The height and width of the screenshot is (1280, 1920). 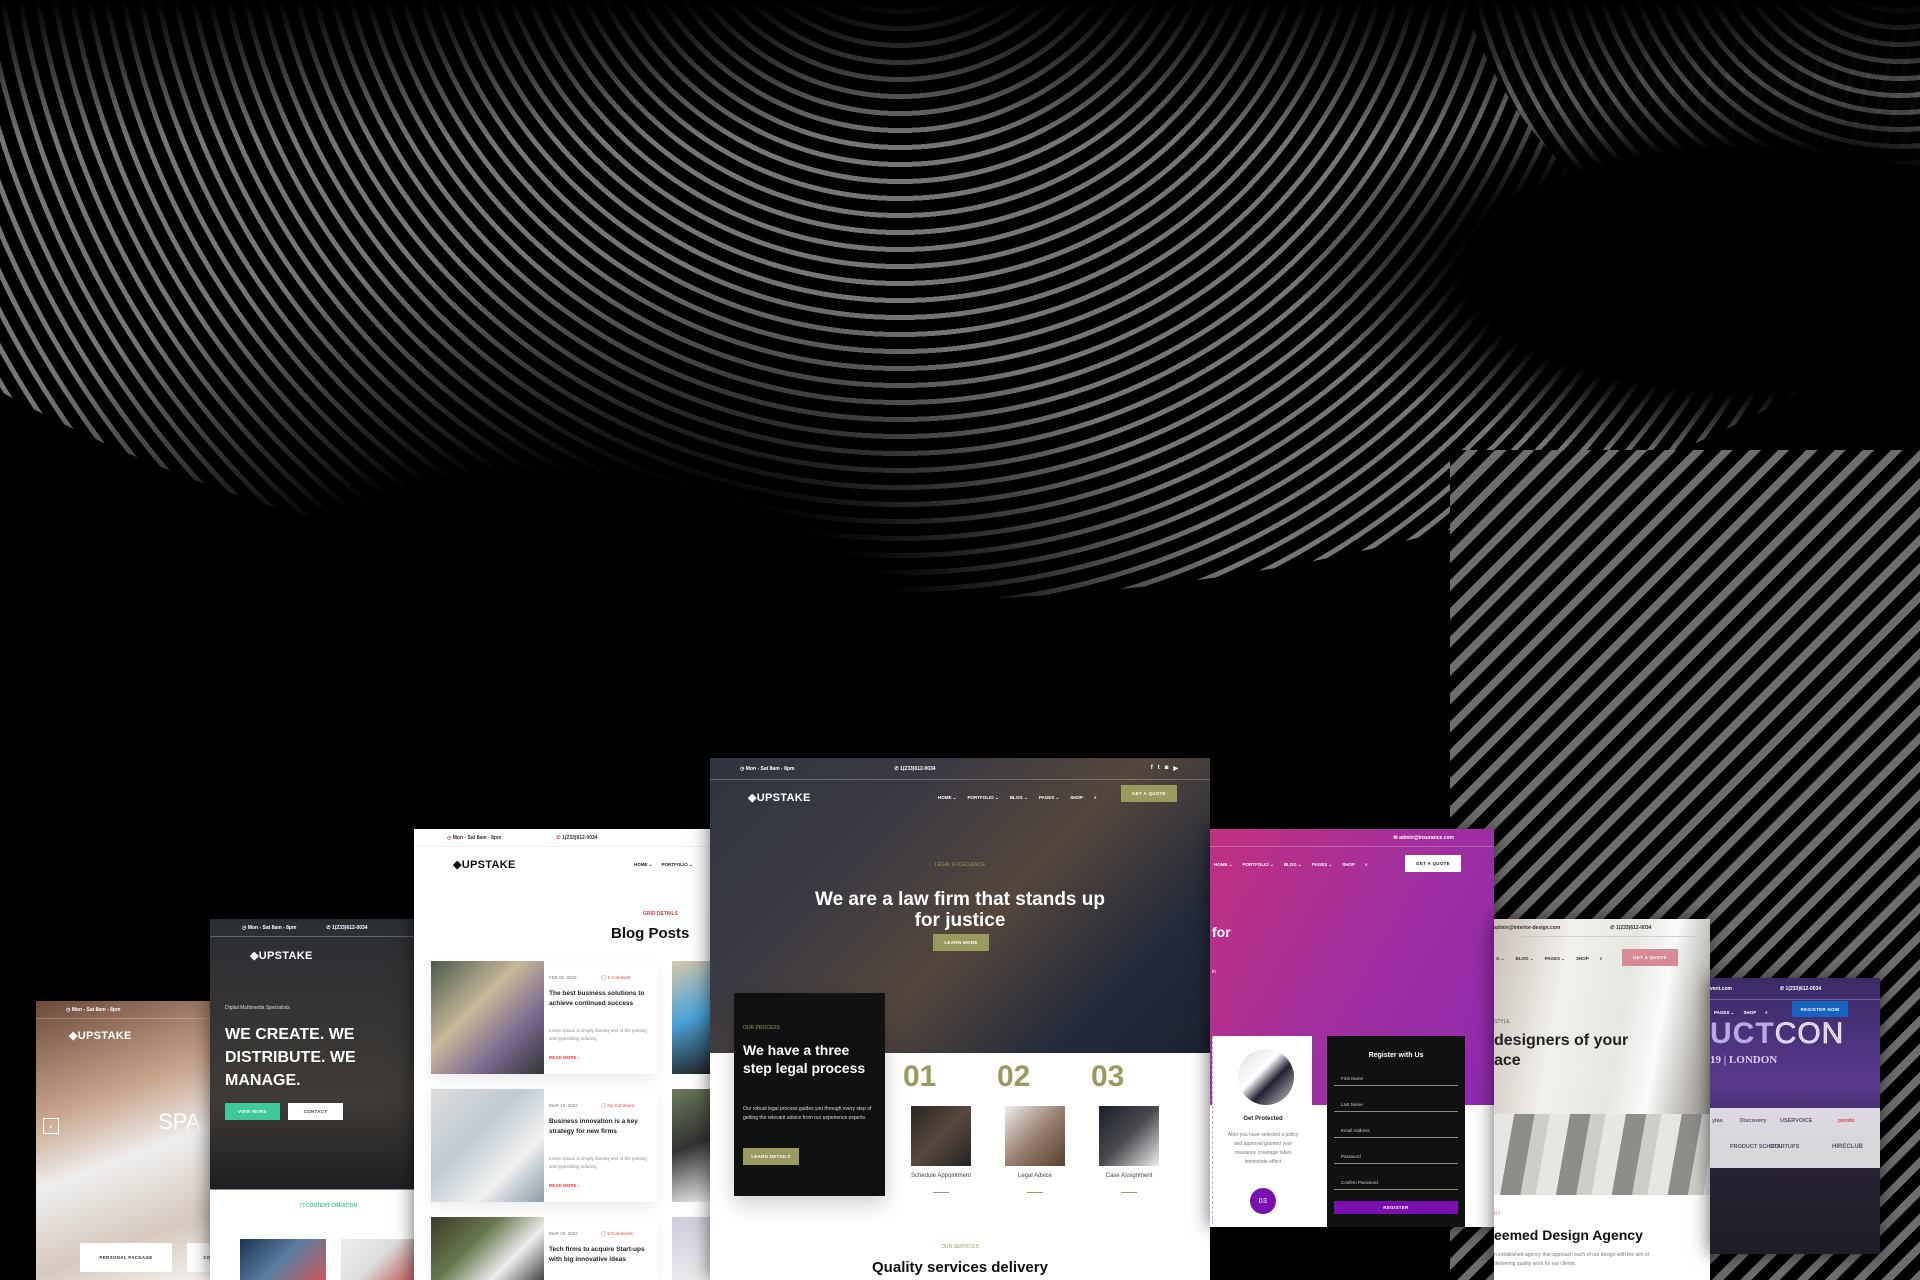 I want to click on youtube-icon: ▶, so click(x=1175, y=768).